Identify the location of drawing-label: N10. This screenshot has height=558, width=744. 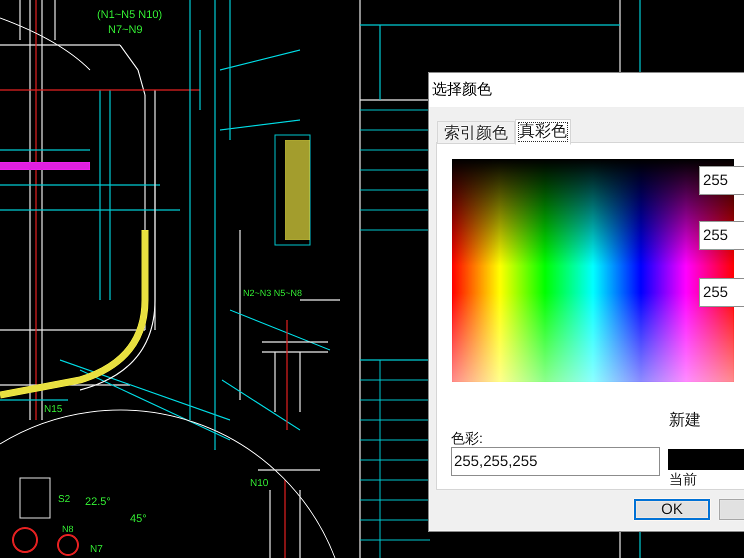
(259, 483).